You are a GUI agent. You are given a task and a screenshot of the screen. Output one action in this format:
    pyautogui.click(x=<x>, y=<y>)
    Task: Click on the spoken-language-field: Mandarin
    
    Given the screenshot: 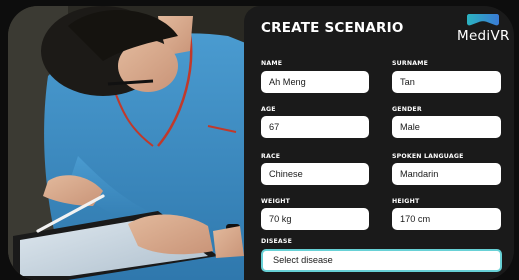 What is the action you would take?
    pyautogui.click(x=446, y=174)
    